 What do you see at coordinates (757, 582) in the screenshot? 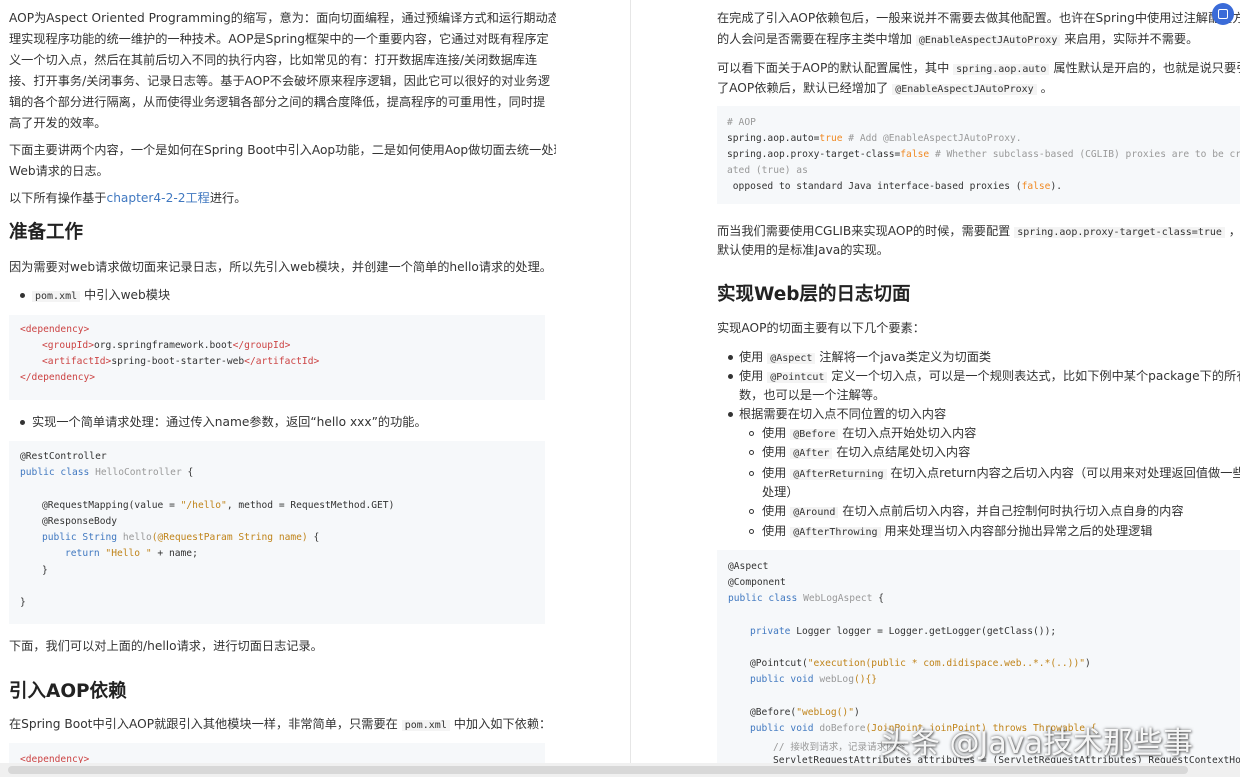
I see `code-line: @Component` at bounding box center [757, 582].